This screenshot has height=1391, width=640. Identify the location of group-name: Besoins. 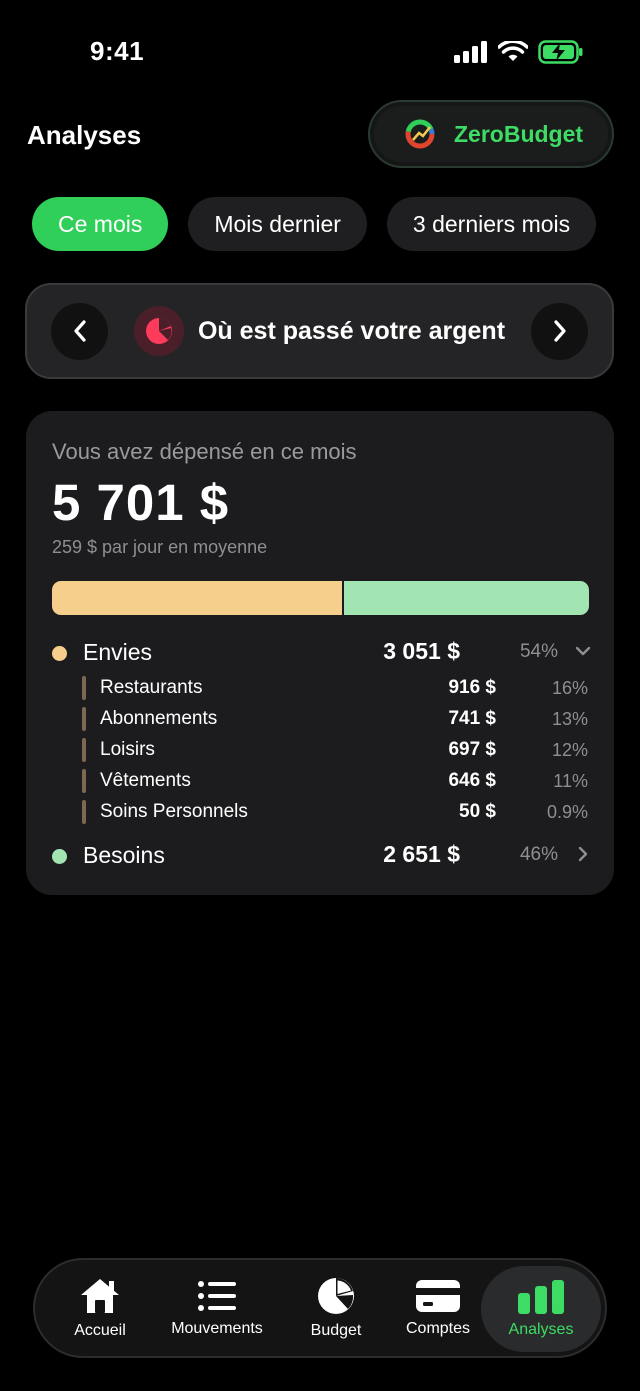
(124, 855).